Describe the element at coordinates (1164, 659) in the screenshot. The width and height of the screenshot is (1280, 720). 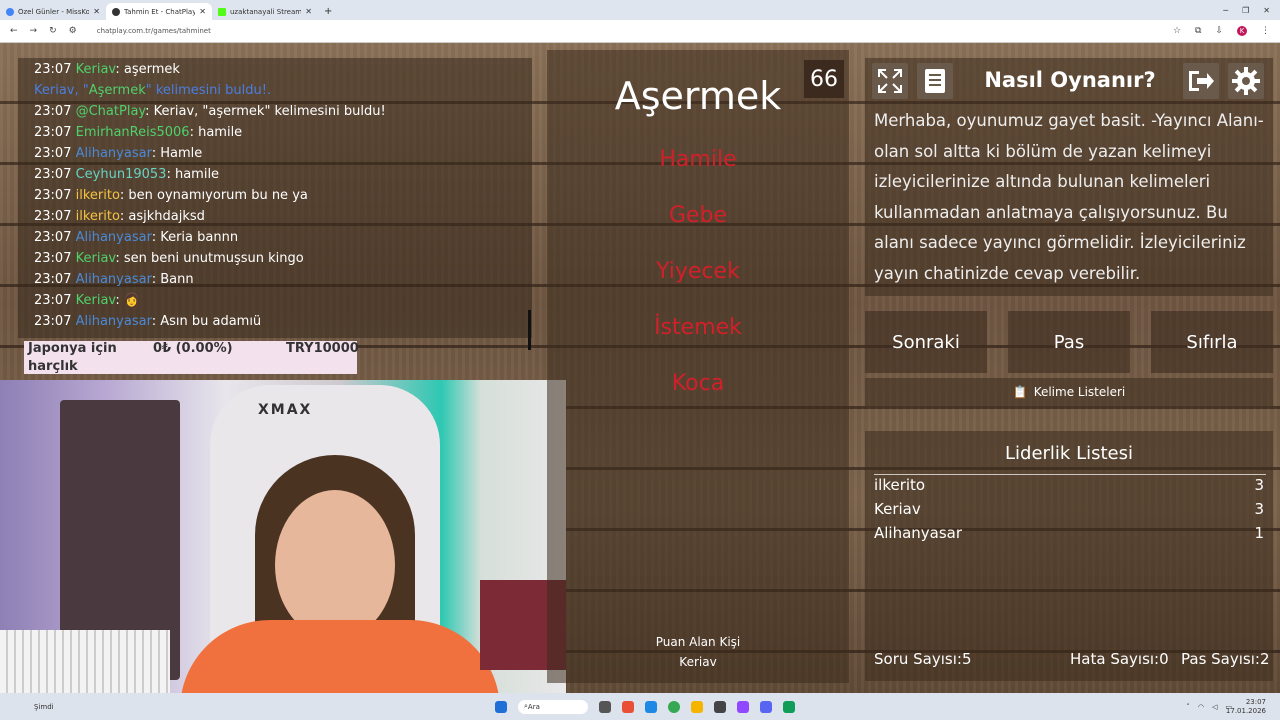
I see `error-count-value: 0` at that location.